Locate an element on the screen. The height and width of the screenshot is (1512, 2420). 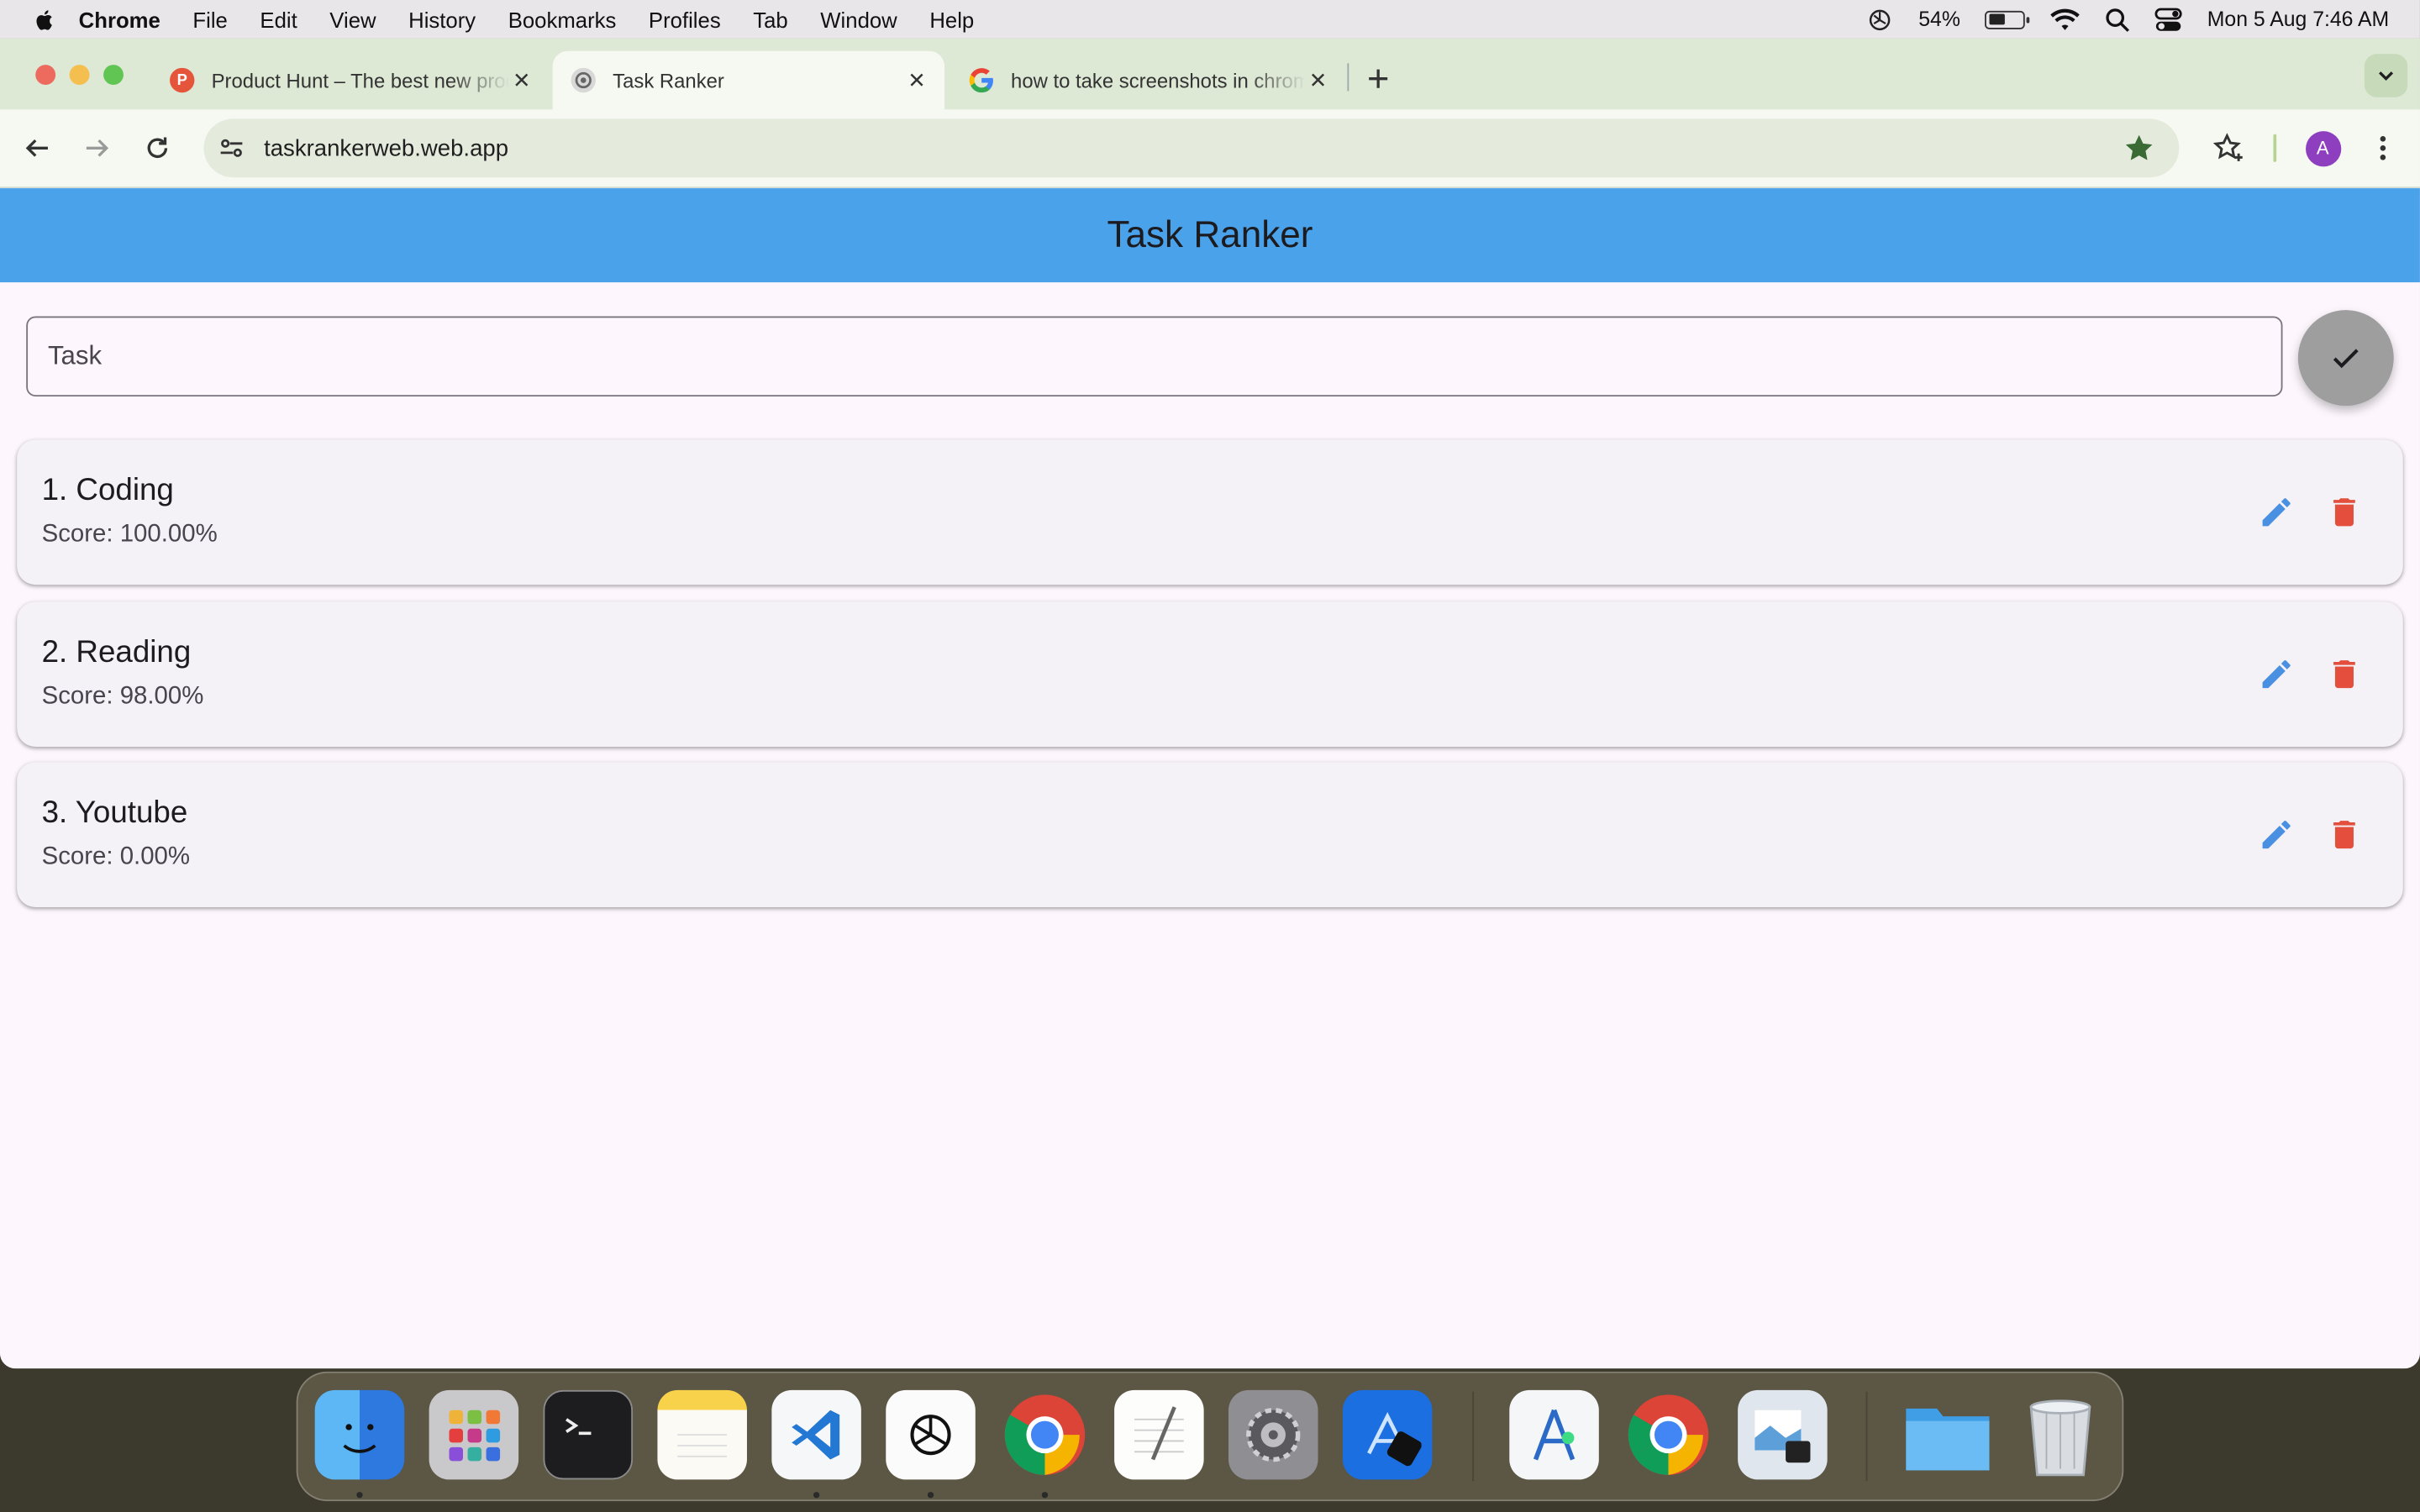
menu-edit: Edit is located at coordinates (278, 19).